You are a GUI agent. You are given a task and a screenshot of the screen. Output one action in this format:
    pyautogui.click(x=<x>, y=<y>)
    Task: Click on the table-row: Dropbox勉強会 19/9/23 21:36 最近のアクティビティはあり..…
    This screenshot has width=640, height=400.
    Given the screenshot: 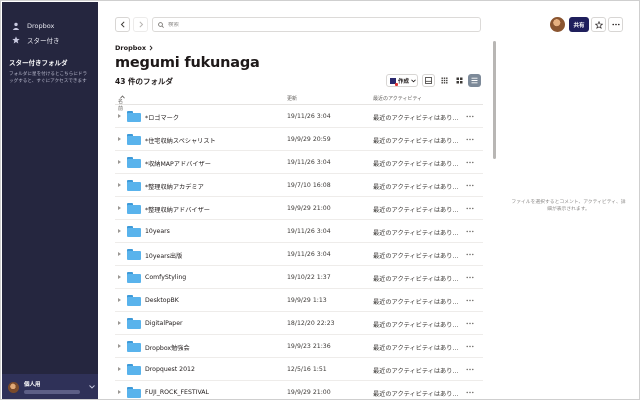 What is the action you would take?
    pyautogui.click(x=299, y=346)
    